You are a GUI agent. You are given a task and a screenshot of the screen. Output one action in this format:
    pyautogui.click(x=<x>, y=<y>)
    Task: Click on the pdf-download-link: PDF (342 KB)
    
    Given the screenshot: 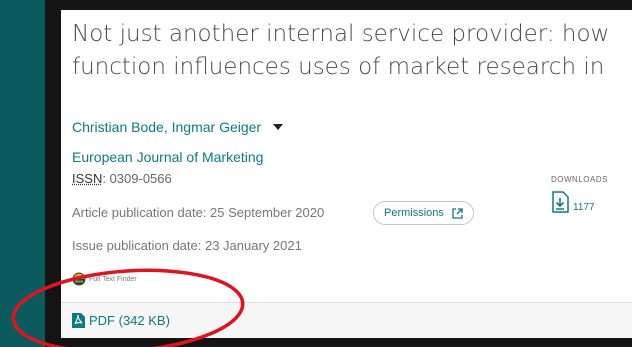 What is the action you would take?
    pyautogui.click(x=120, y=320)
    